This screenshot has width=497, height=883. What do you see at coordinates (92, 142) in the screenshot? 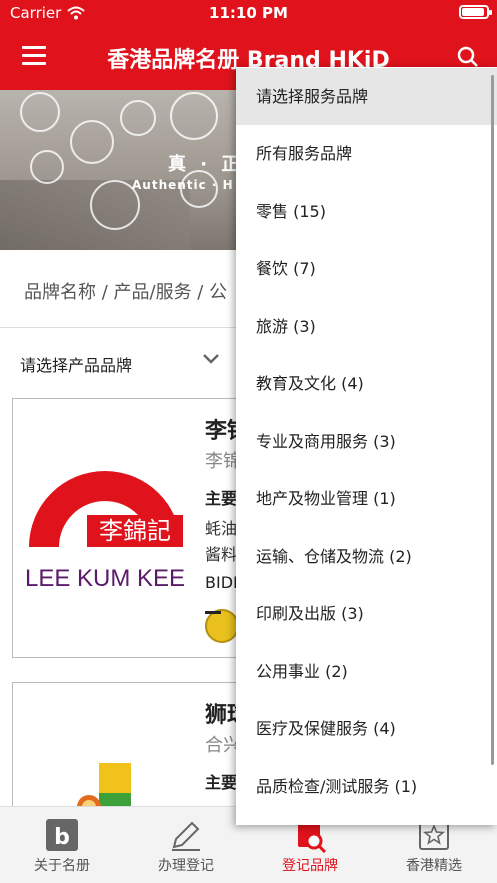
I see `briefcase-icon` at bounding box center [92, 142].